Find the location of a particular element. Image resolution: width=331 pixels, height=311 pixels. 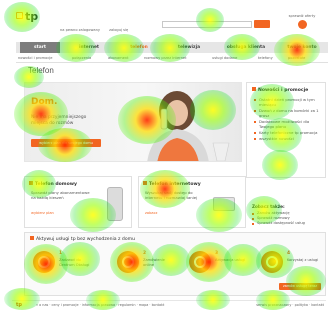

activation-step: 2 Zamówienie online is located at coordinates (147, 265).